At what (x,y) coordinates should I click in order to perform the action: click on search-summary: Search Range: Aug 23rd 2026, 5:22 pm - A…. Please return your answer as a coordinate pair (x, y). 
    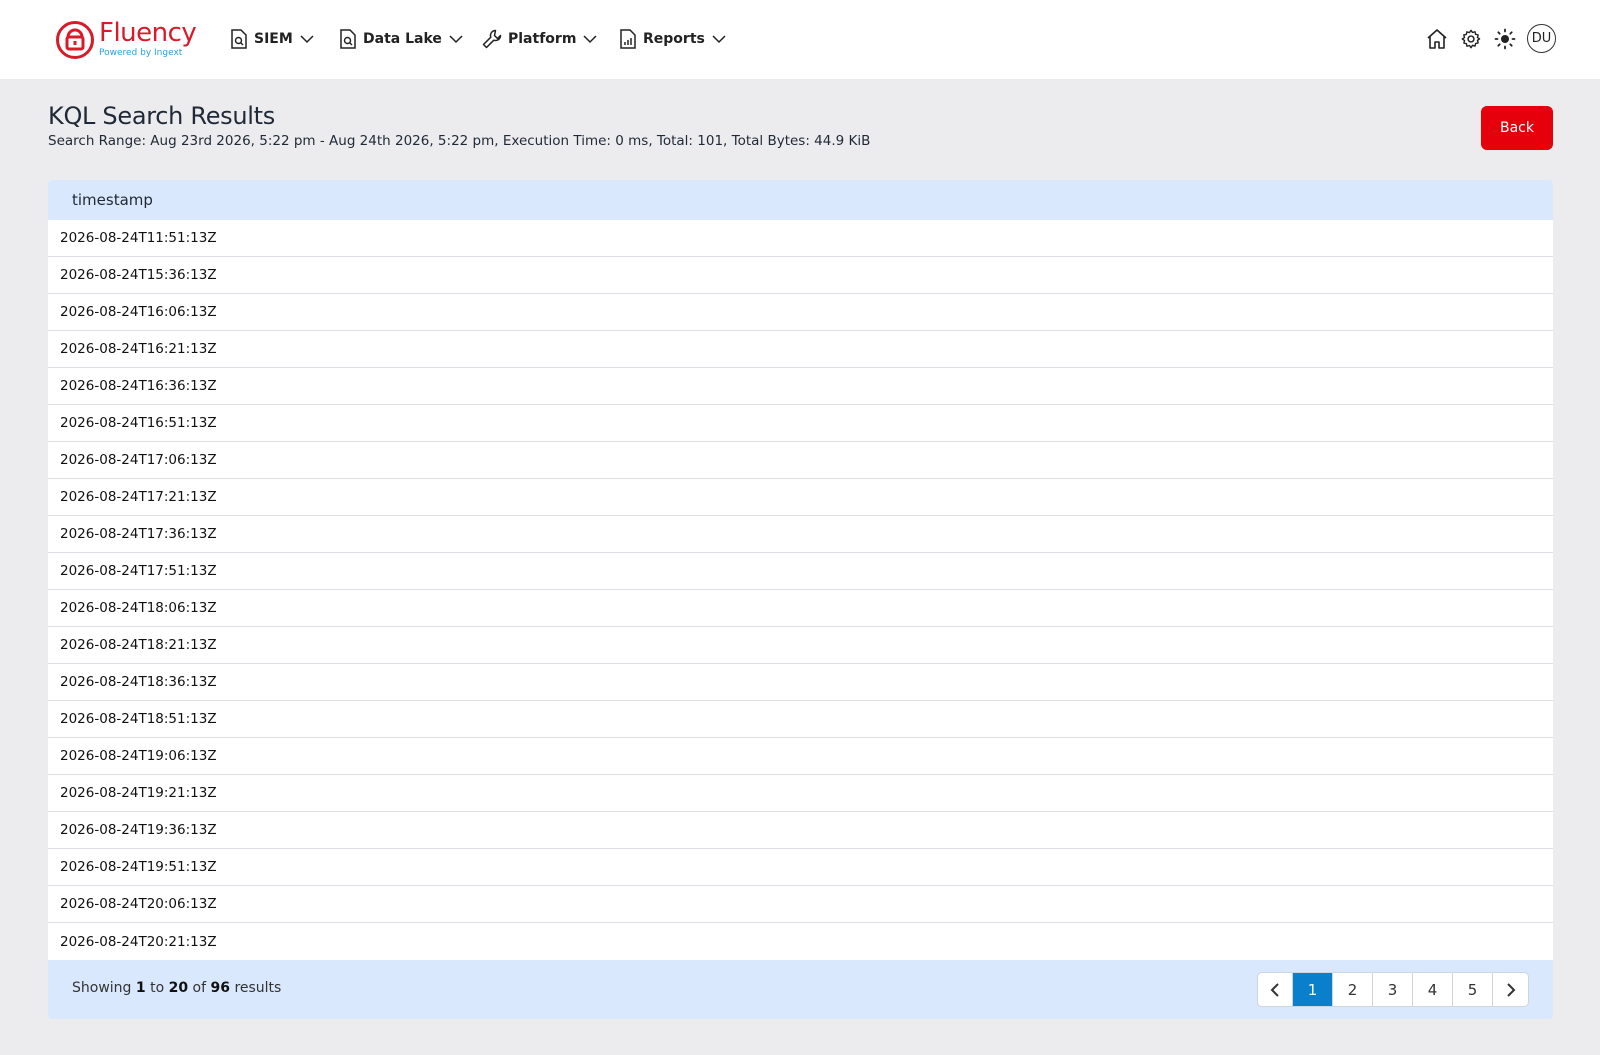
    Looking at the image, I should click on (459, 141).